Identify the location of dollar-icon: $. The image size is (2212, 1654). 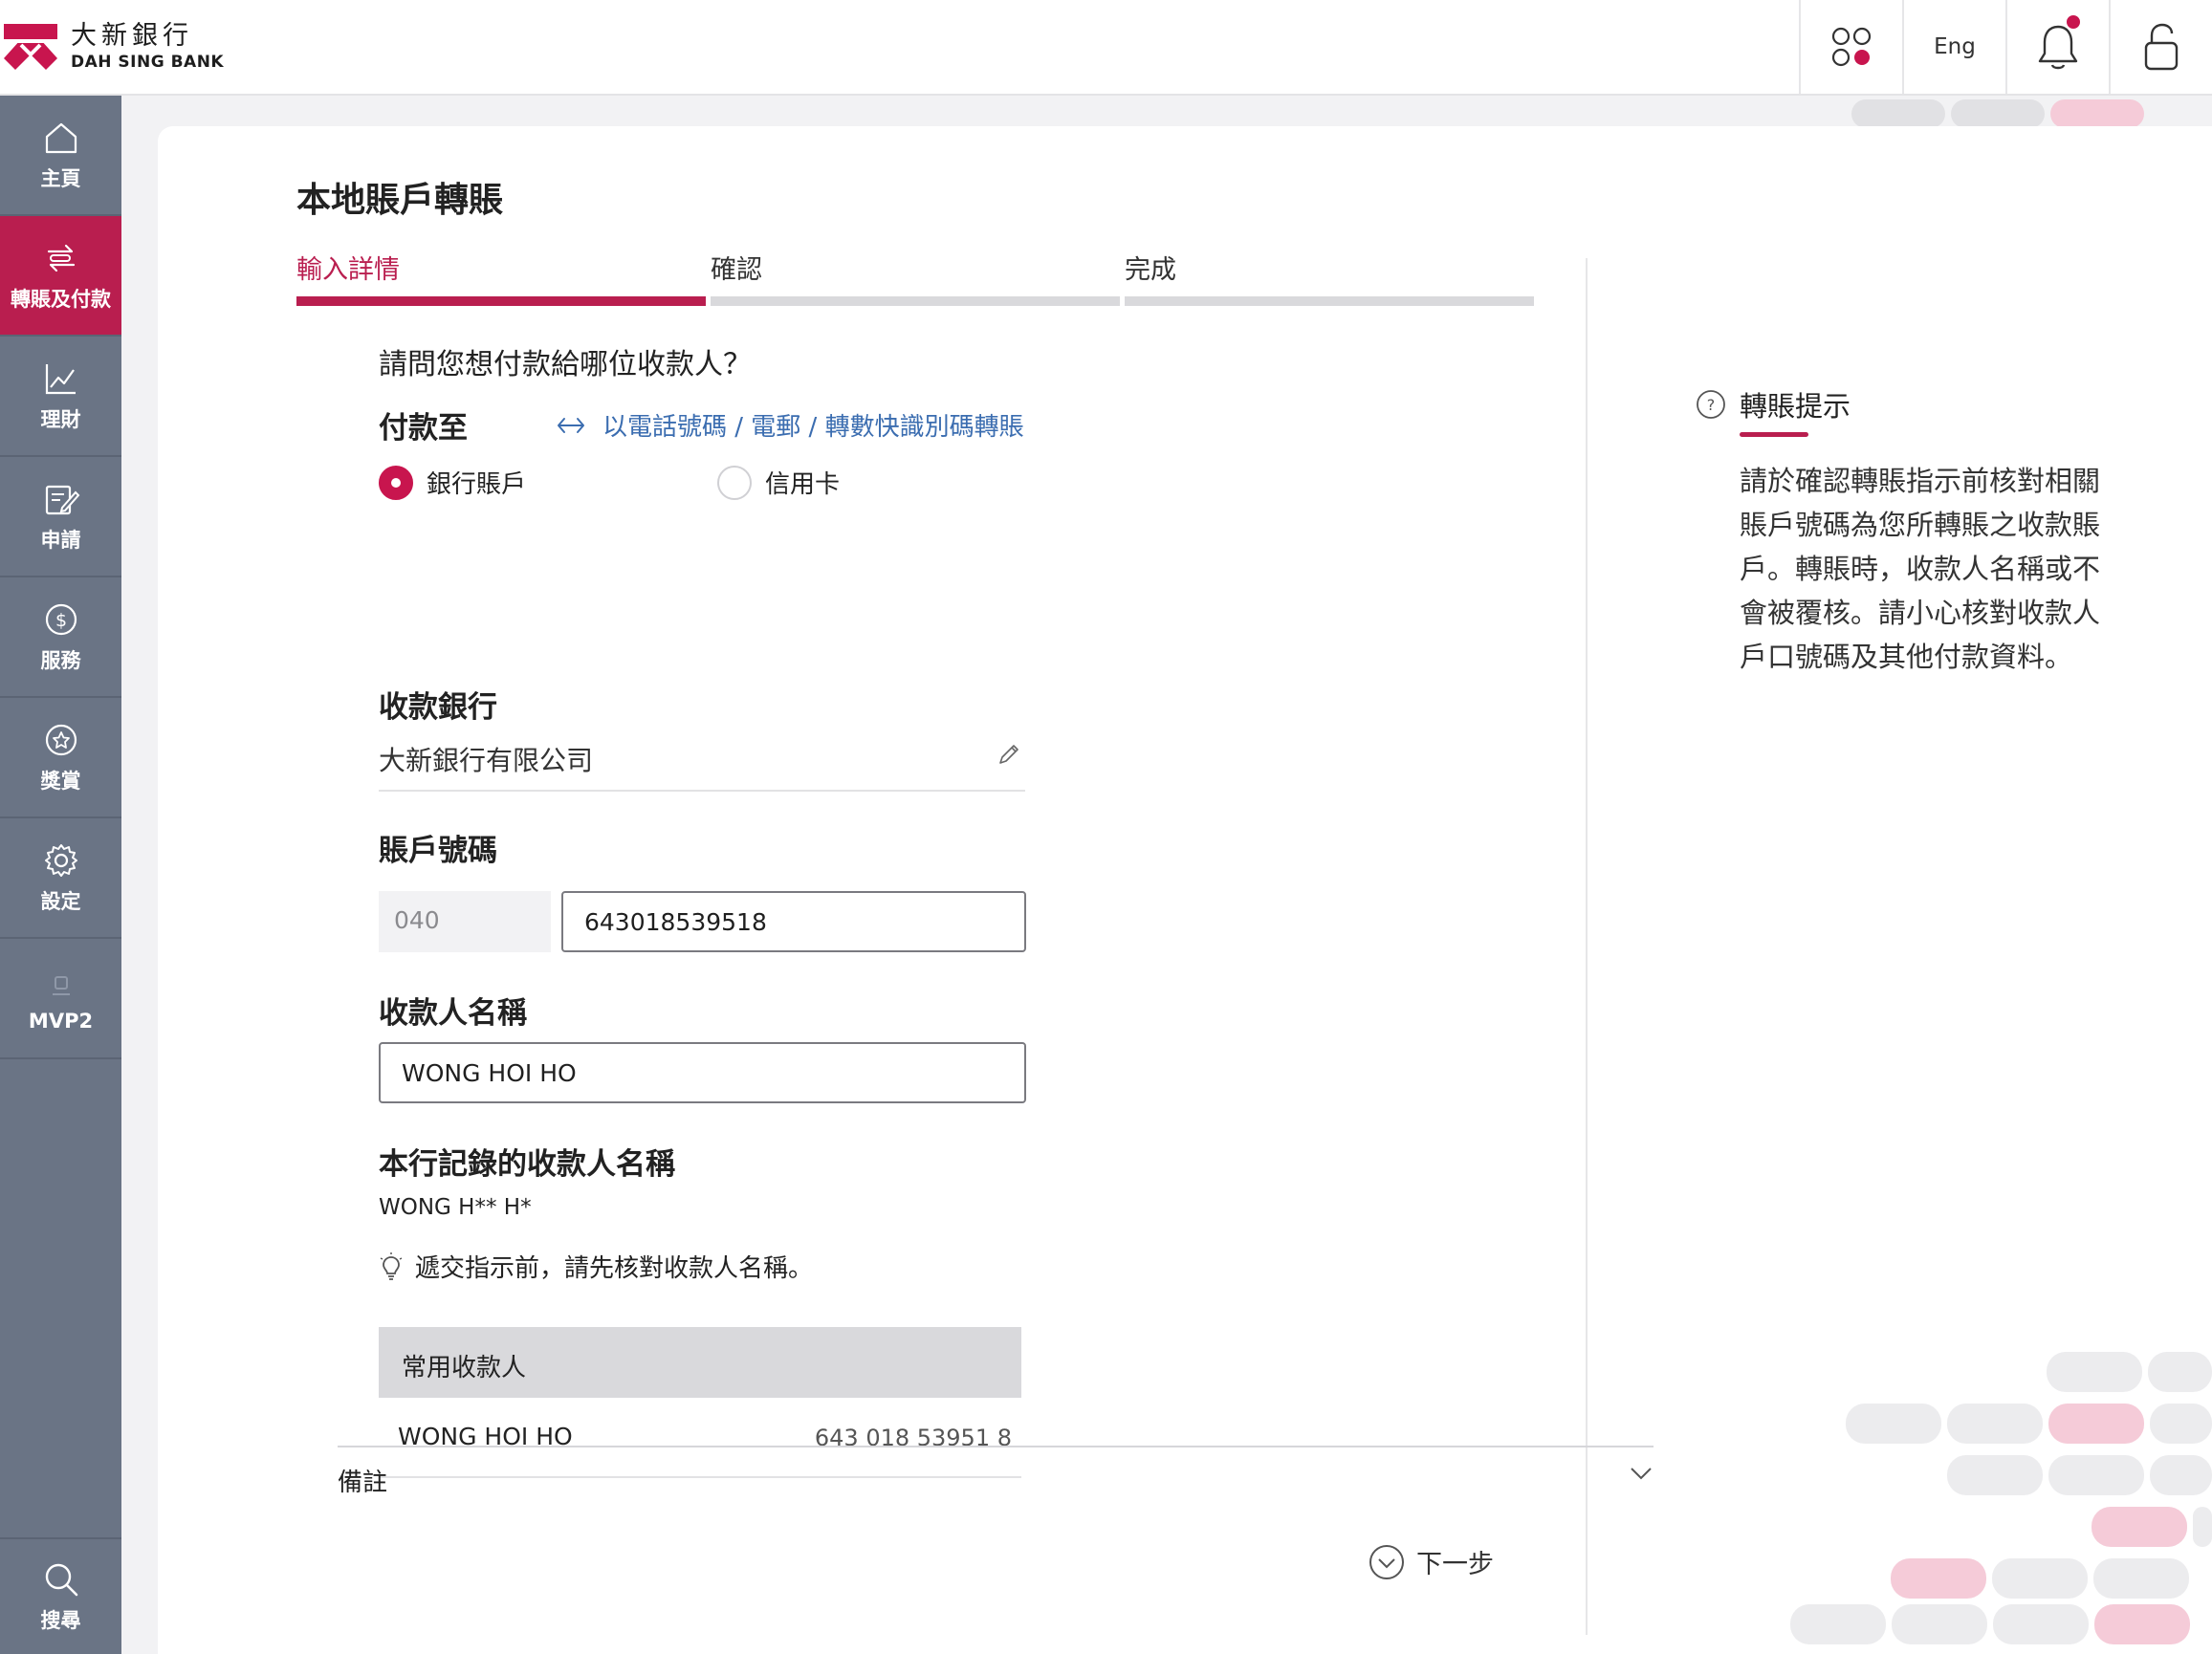
(61, 620).